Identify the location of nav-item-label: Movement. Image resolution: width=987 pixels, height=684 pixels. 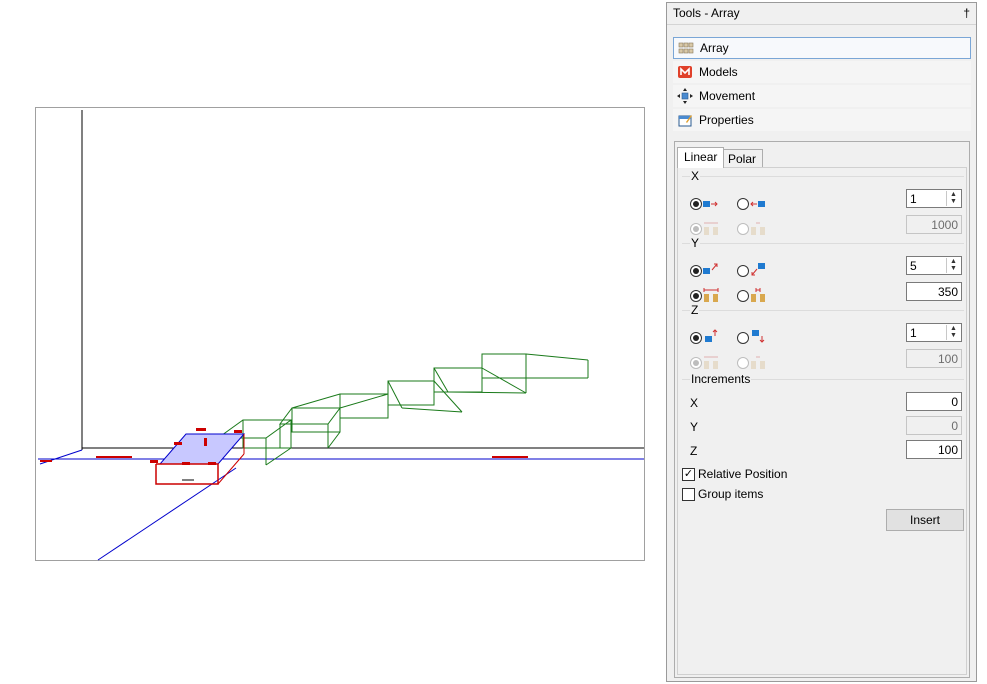
(727, 96).